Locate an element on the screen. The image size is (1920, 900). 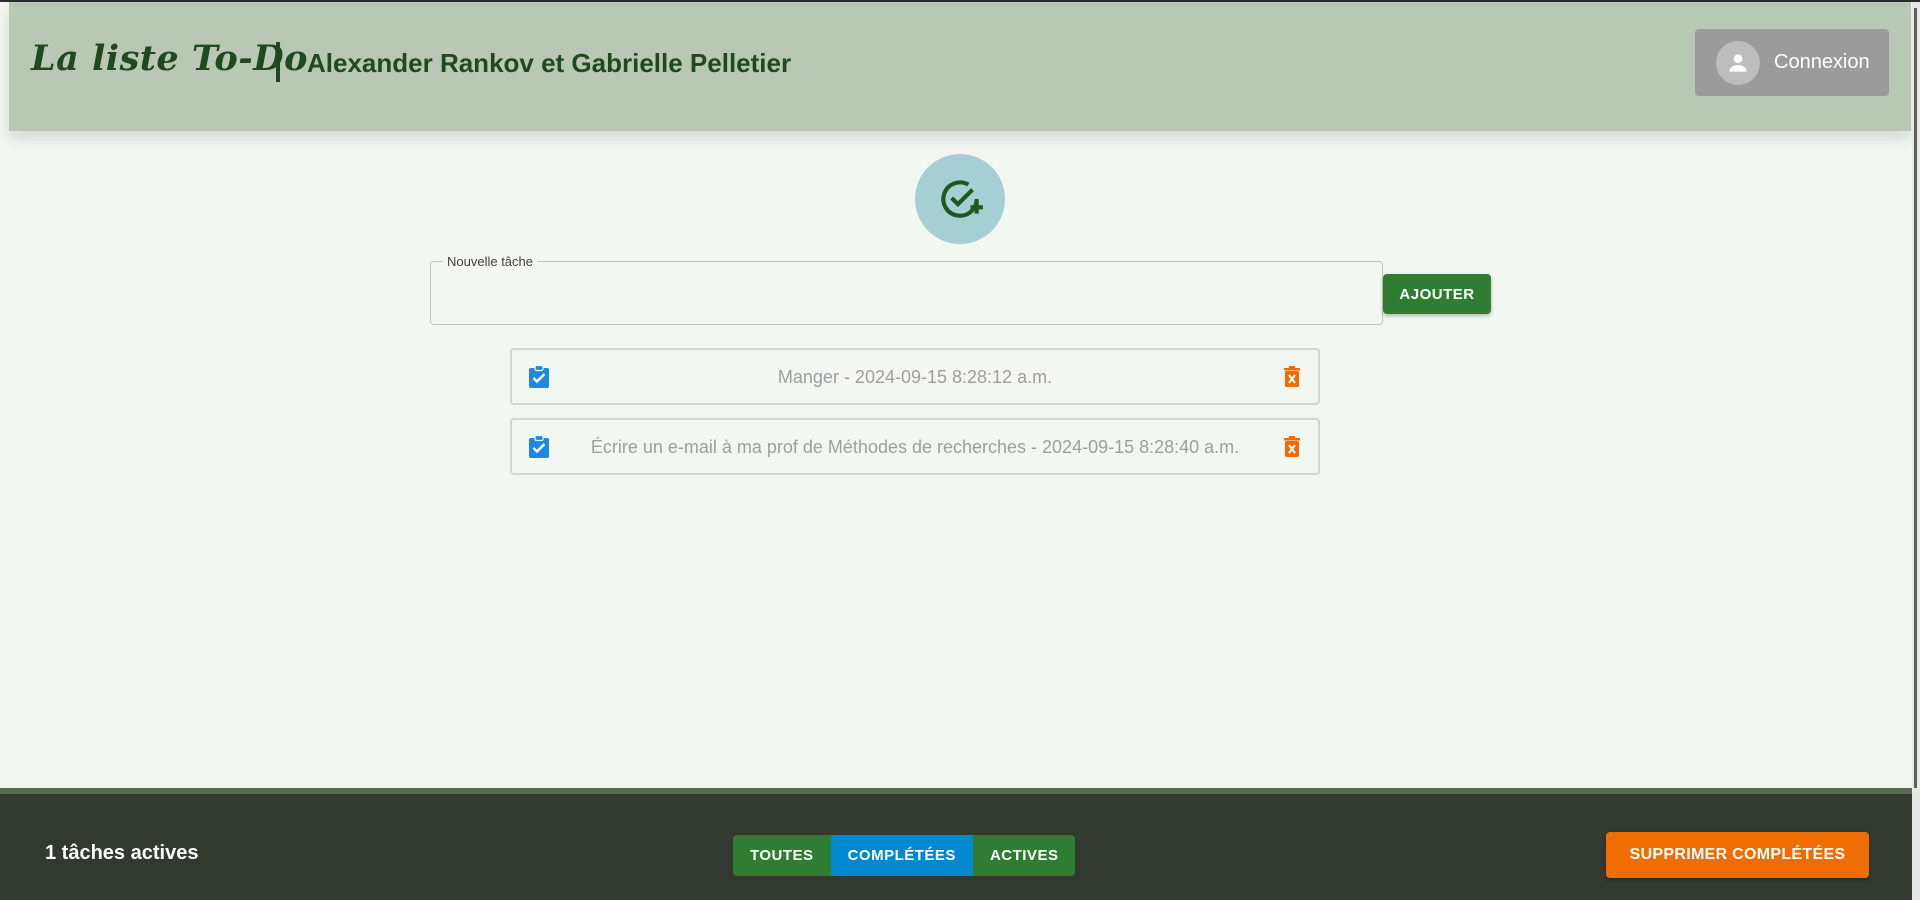
clear-completed-button: SUPPRIMER COMPLÉTÉES is located at coordinates (1737, 855).